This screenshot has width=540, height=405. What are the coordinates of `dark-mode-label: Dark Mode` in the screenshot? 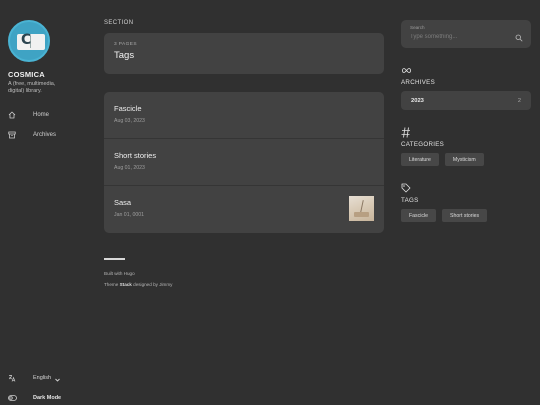 It's located at (47, 398).